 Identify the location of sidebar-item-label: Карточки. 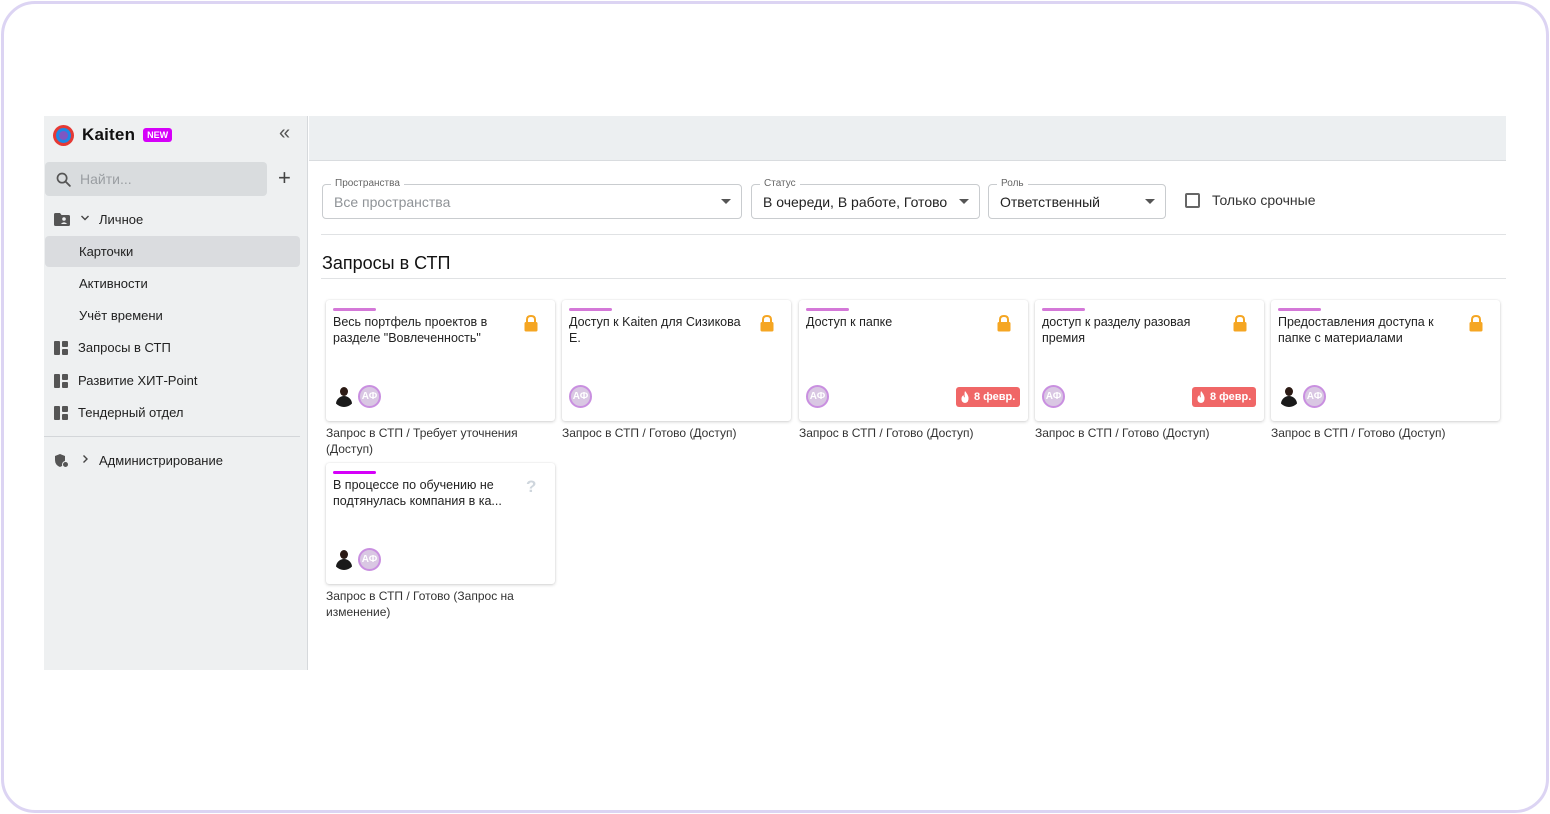
(106, 251).